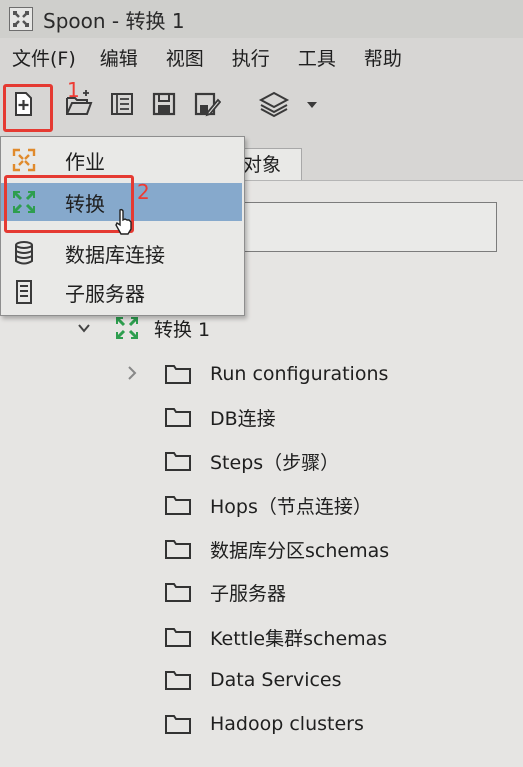 Image resolution: width=523 pixels, height=767 pixels. Describe the element at coordinates (143, 328) in the screenshot. I see `tree-root: 转换 1` at that location.